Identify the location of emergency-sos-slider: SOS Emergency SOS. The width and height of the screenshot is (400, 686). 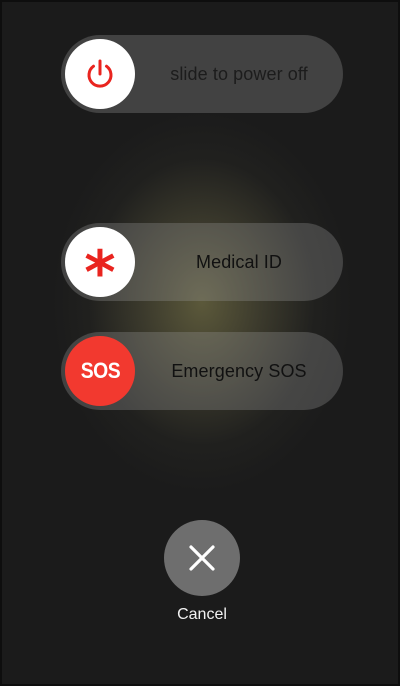
(202, 371).